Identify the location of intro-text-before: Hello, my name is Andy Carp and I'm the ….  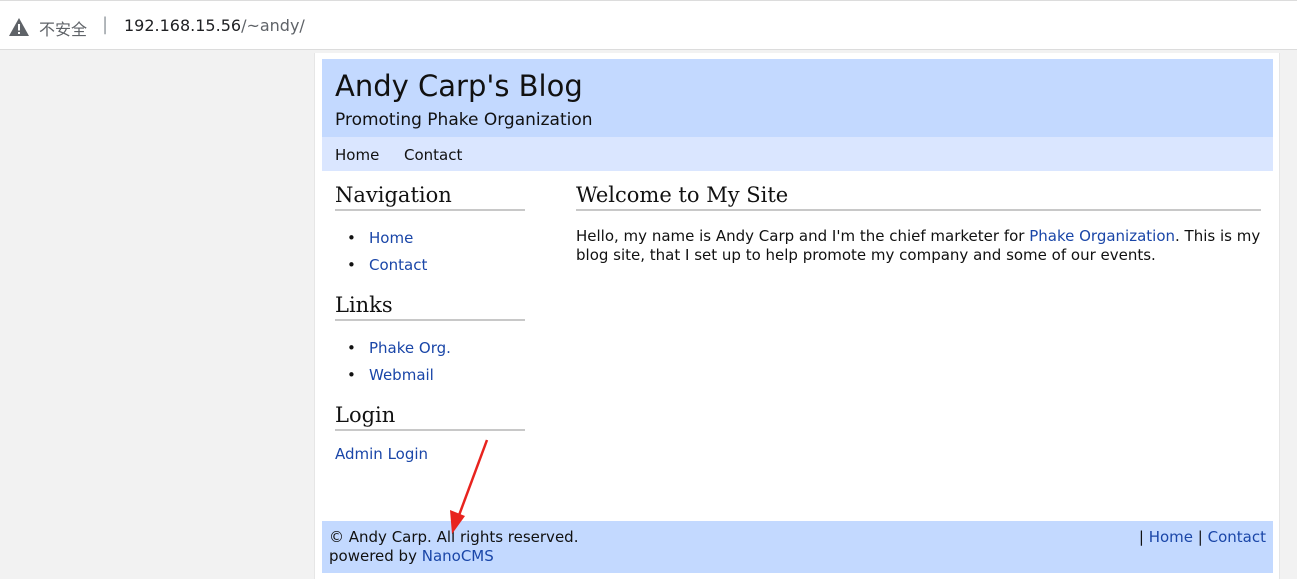
(803, 236).